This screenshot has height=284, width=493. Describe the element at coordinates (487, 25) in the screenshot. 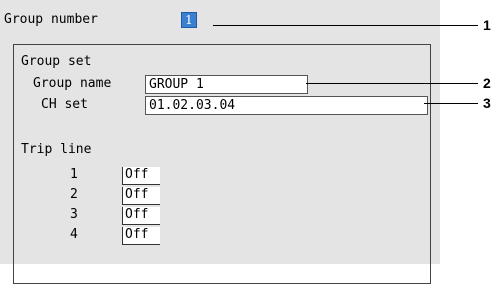

I see `callout-number-1: 1` at that location.